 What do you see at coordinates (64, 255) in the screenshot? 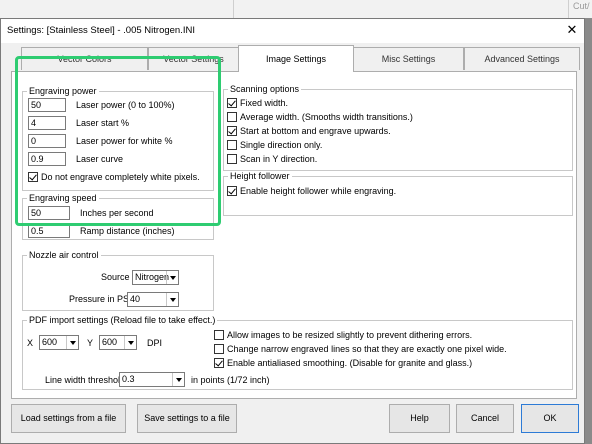
I see `group-title: Nozzle air control` at bounding box center [64, 255].